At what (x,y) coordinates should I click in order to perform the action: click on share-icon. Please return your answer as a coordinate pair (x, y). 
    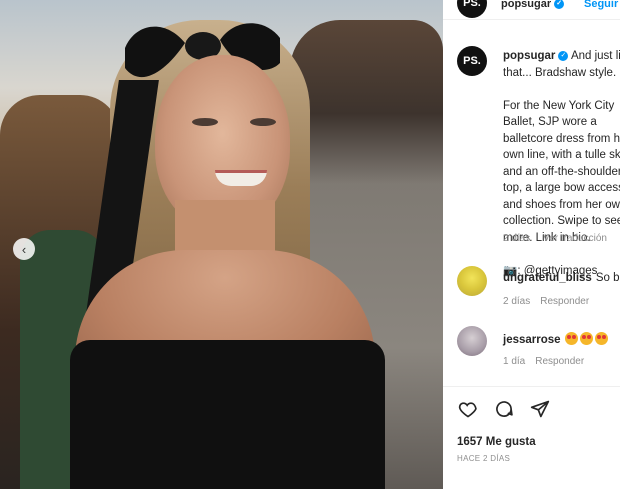
    Looking at the image, I should click on (540, 409).